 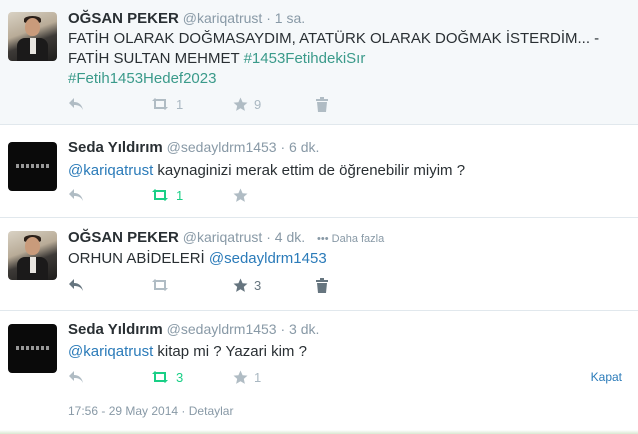 What do you see at coordinates (230, 351) in the screenshot?
I see `tweet-text-body: kitap mi ? Yazari kim ?` at bounding box center [230, 351].